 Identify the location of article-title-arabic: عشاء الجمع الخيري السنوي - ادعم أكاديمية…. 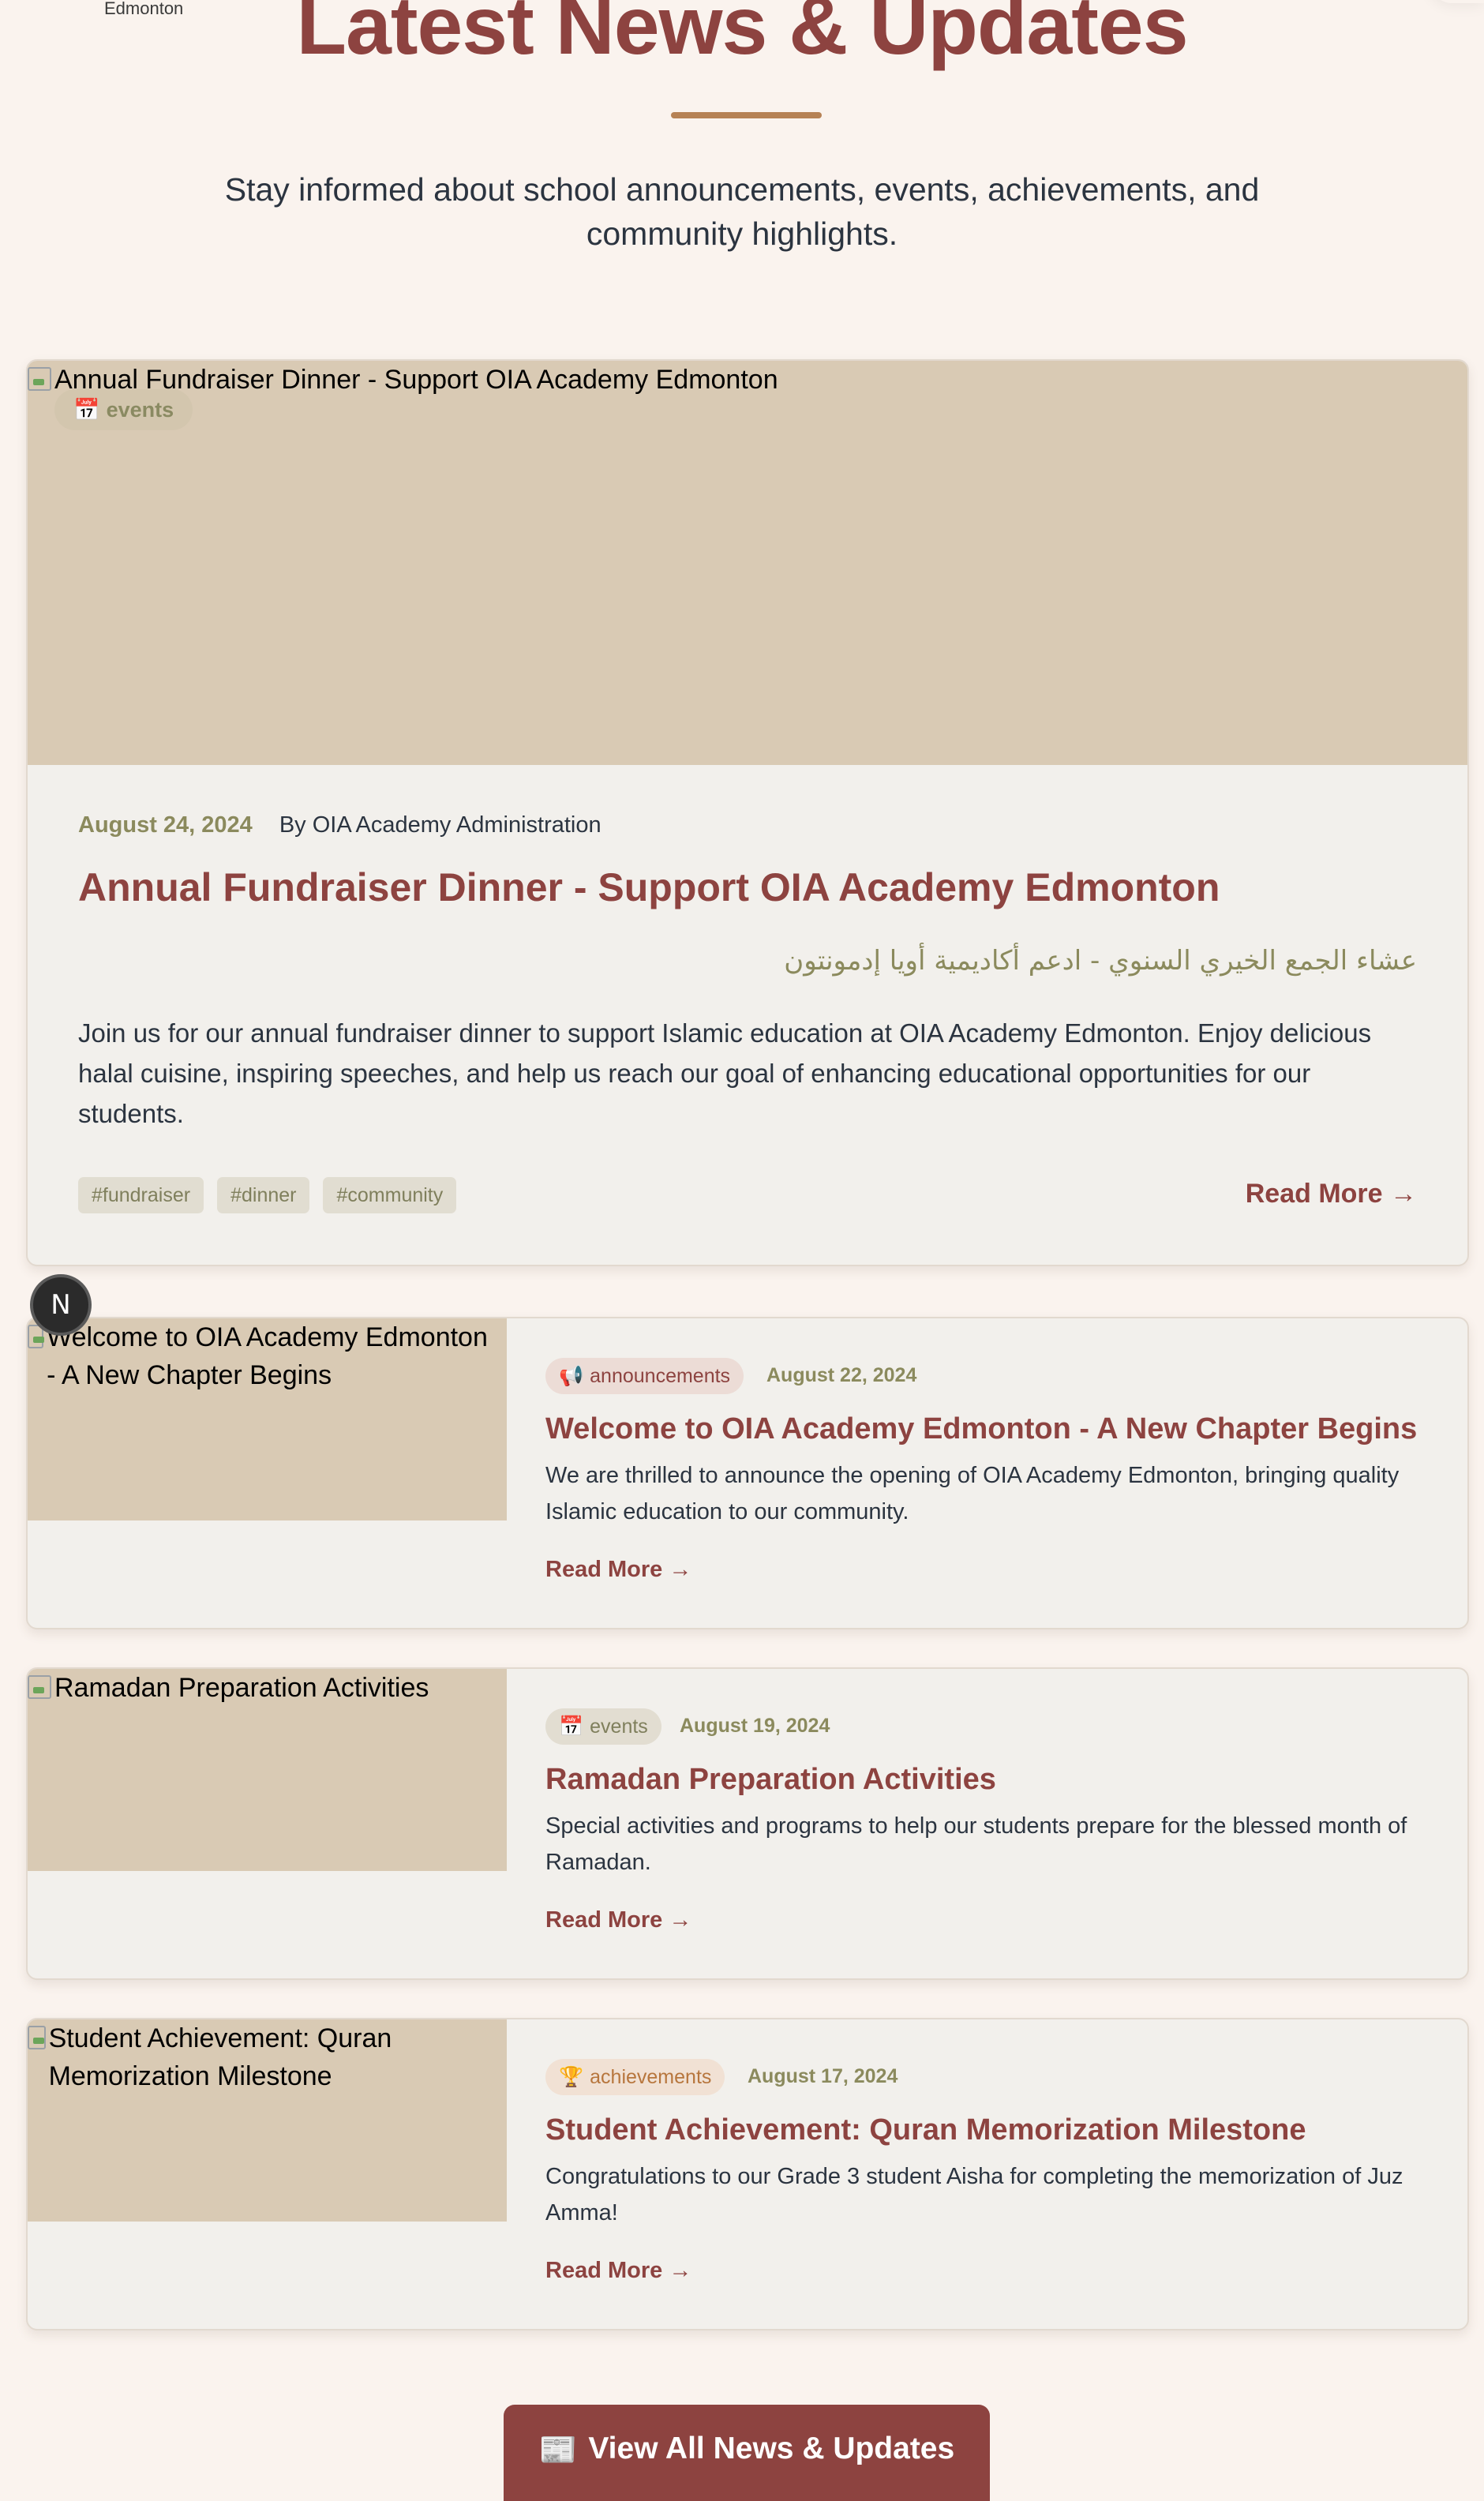
(1100, 961).